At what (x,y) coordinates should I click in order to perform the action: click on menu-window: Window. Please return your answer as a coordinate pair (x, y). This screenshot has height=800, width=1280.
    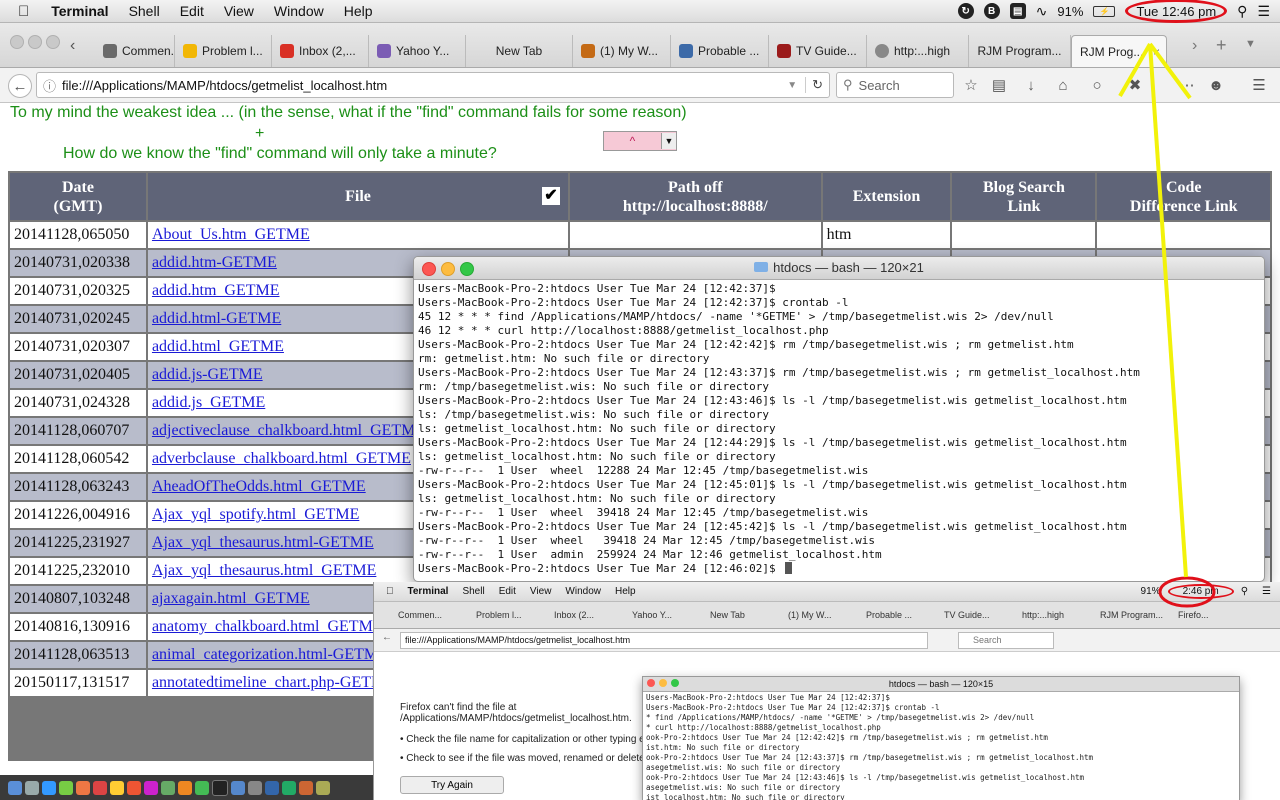
    Looking at the image, I should click on (299, 11).